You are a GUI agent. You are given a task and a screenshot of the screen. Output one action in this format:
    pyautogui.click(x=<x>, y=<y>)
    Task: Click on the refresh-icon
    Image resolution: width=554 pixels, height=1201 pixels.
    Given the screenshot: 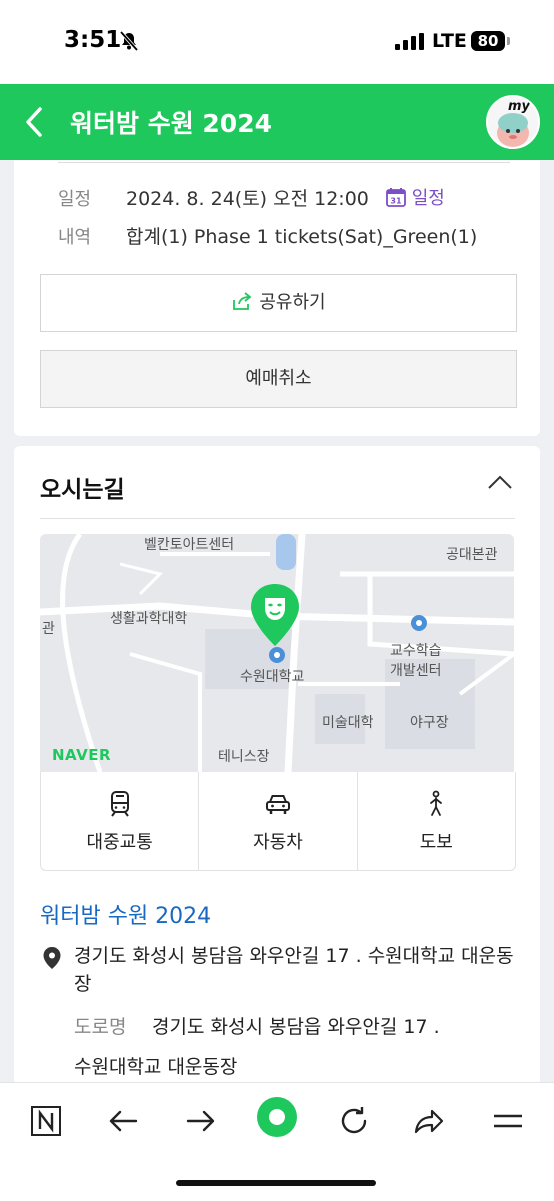 What is the action you would take?
    pyautogui.click(x=354, y=1121)
    